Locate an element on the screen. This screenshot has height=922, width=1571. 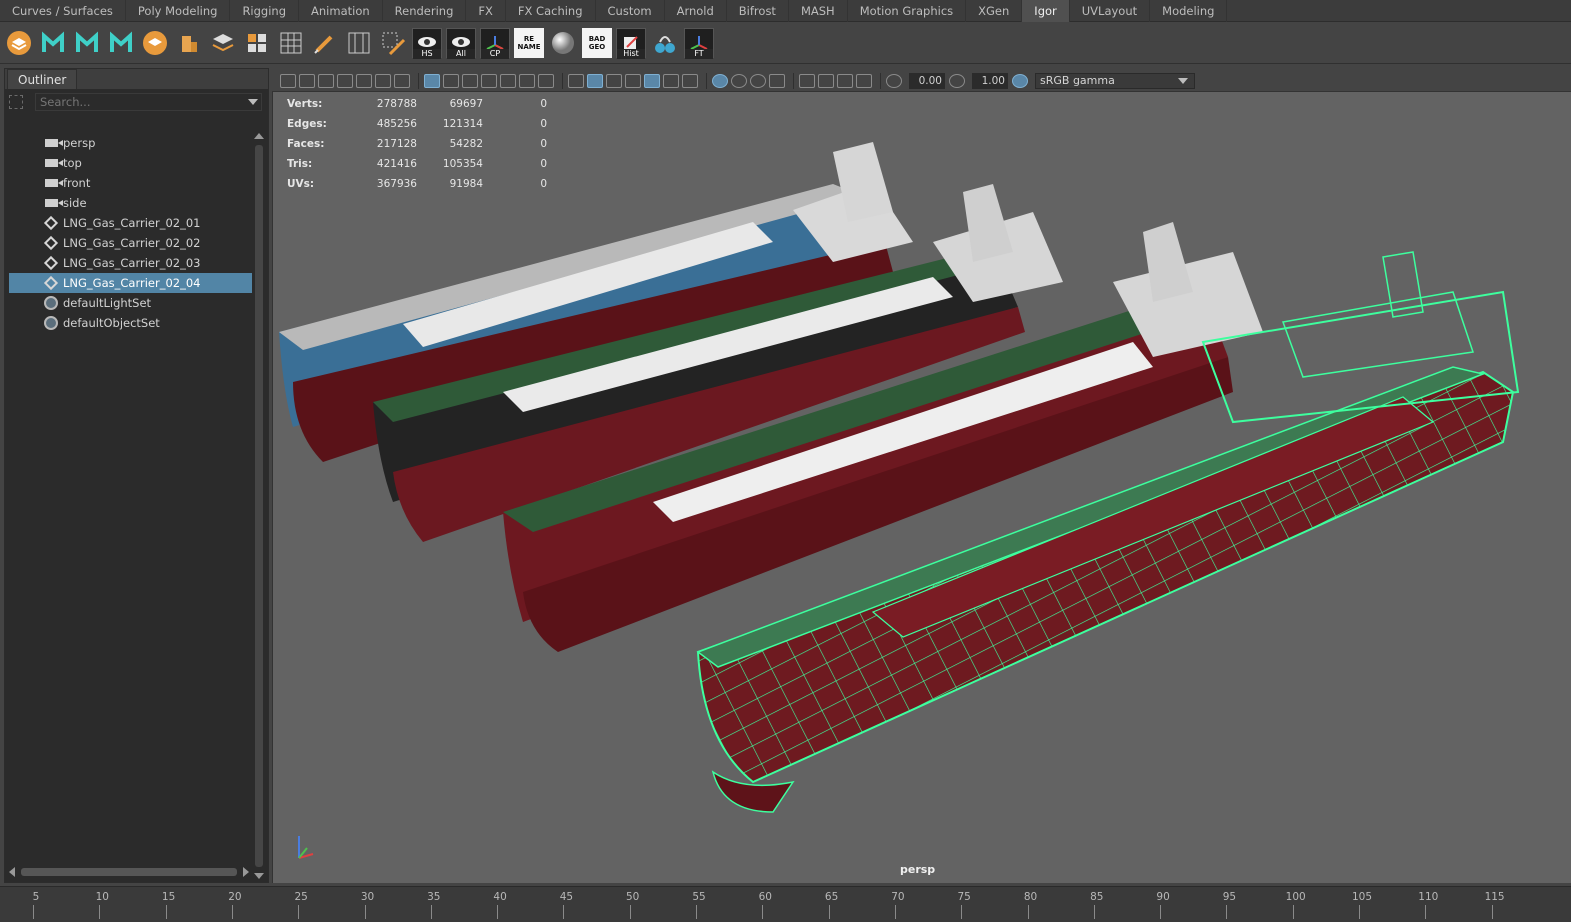
depth-of-field-icon is located at coordinates (864, 80).